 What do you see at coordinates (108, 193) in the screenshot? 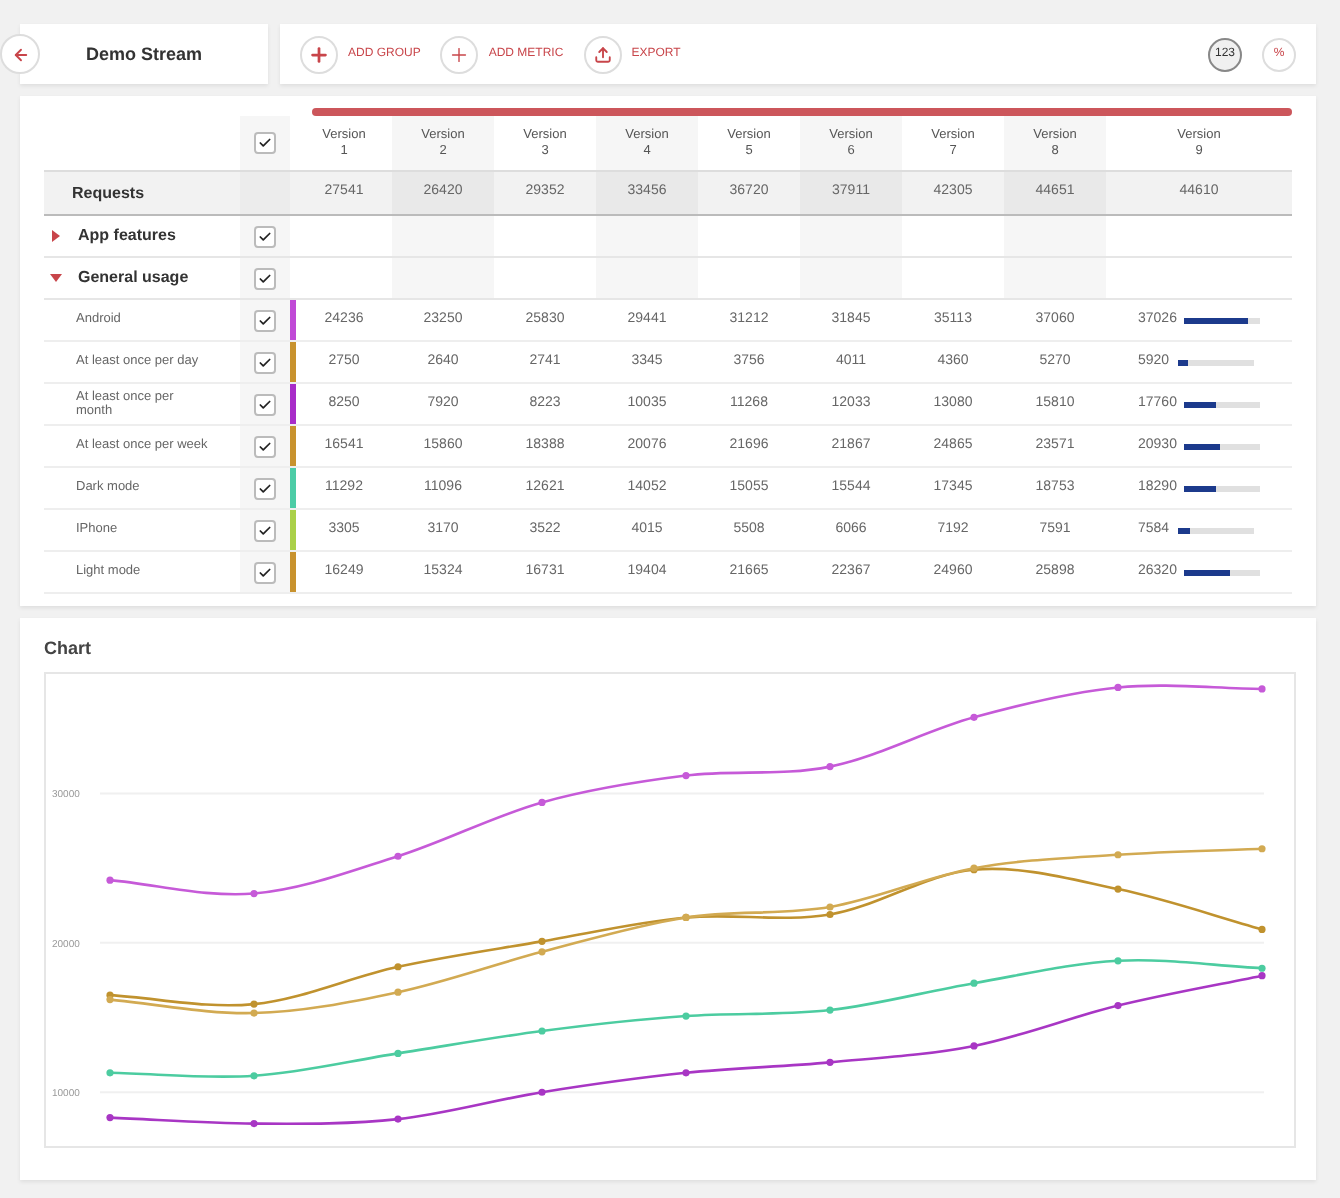
I see `row-label: Requests` at bounding box center [108, 193].